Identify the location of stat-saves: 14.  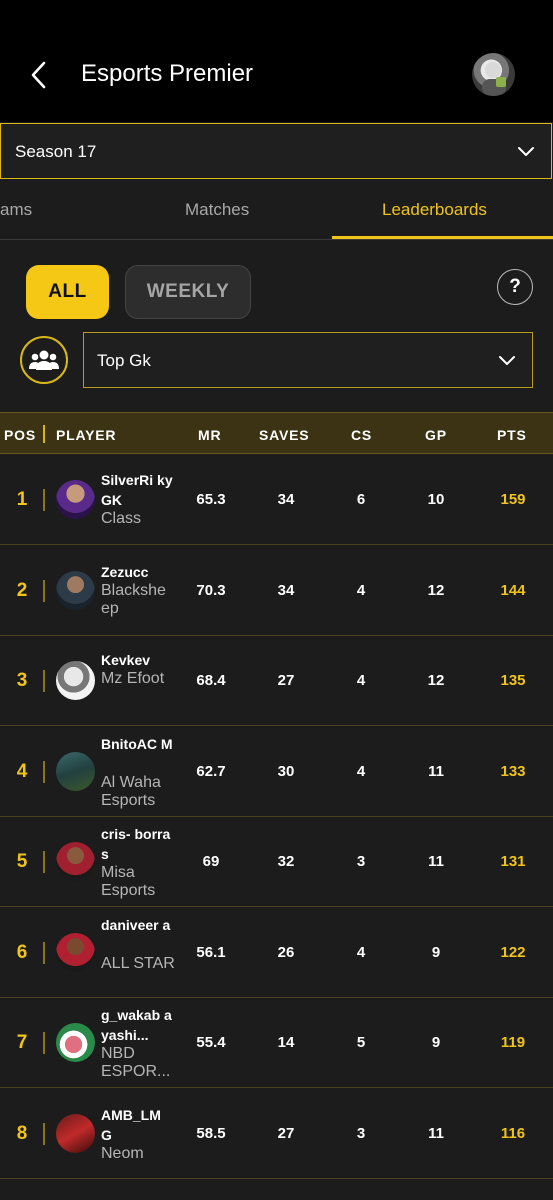
(286, 1042).